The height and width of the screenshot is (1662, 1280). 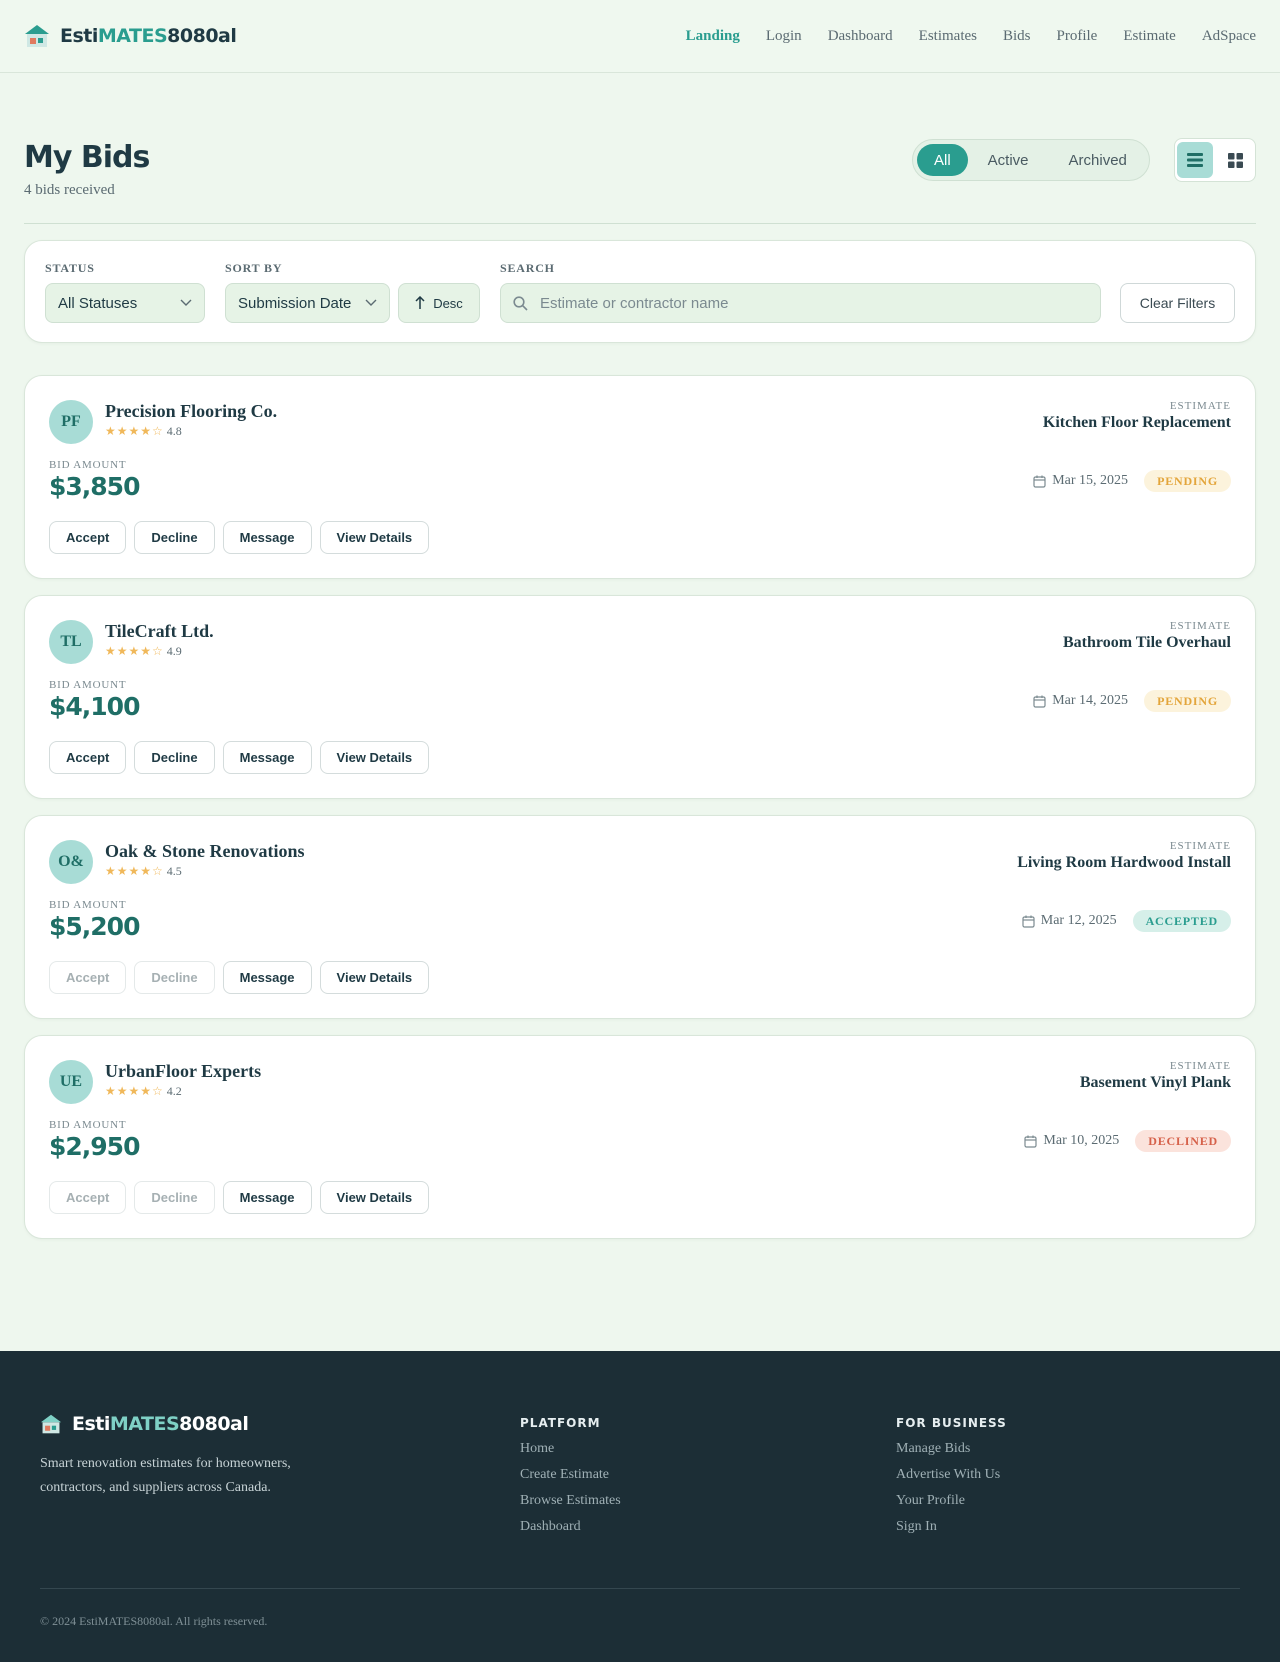 I want to click on status-badge: PENDING, so click(x=1187, y=481).